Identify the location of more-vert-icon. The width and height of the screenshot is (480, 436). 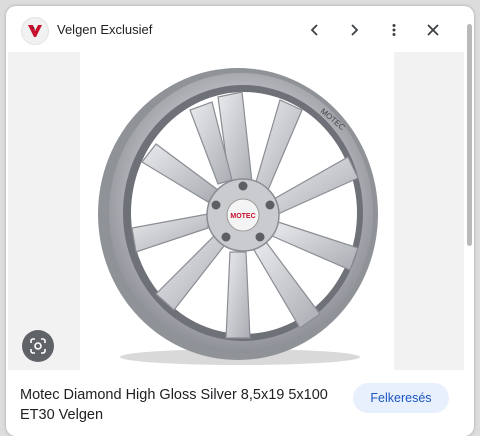
(394, 30).